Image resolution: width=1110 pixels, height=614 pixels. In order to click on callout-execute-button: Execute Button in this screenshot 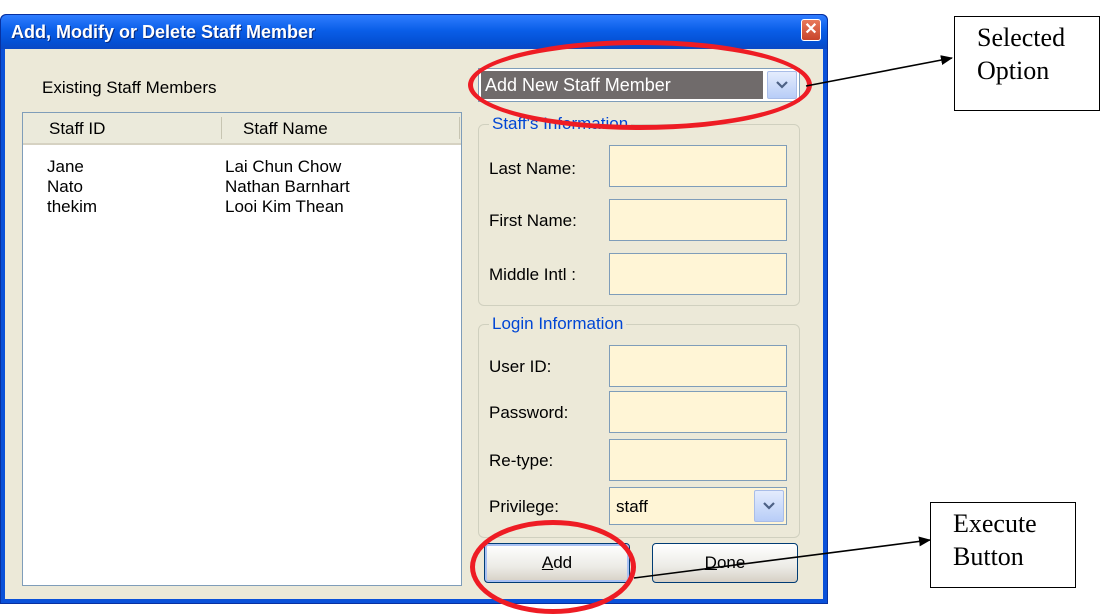, I will do `click(1003, 545)`.